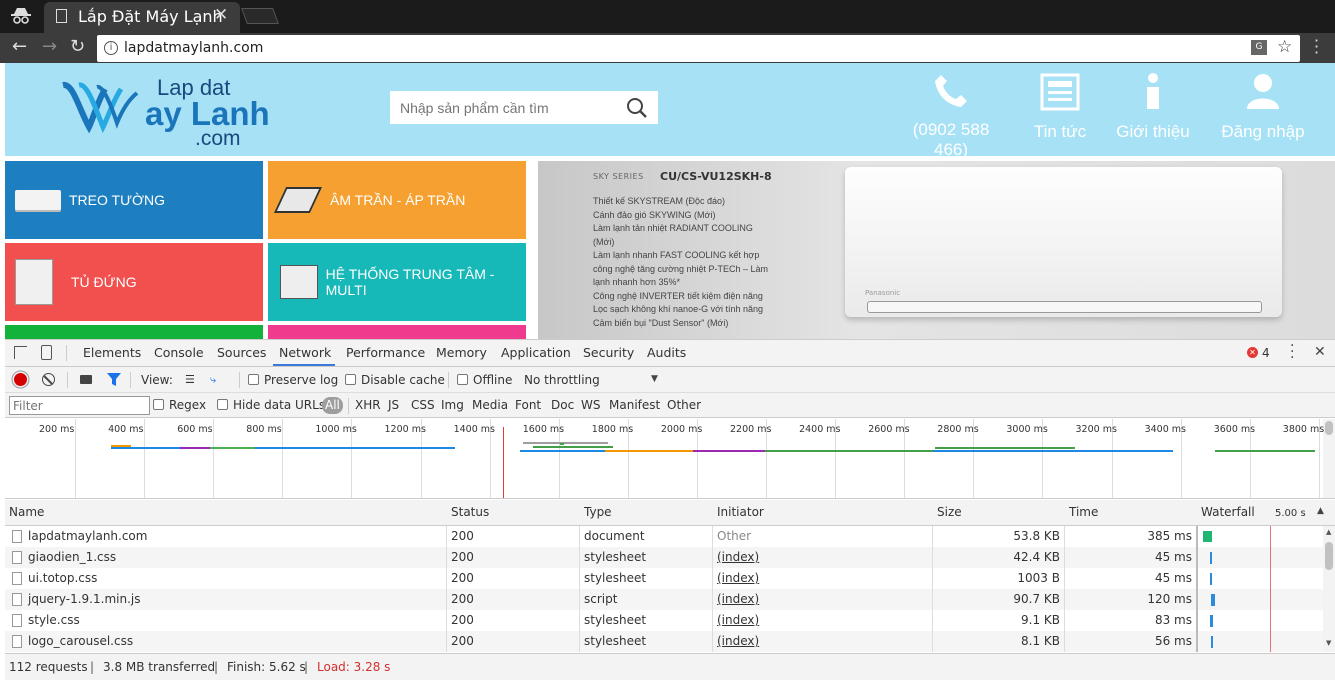  What do you see at coordinates (86, 379) in the screenshot?
I see `capture-screenshots-icon` at bounding box center [86, 379].